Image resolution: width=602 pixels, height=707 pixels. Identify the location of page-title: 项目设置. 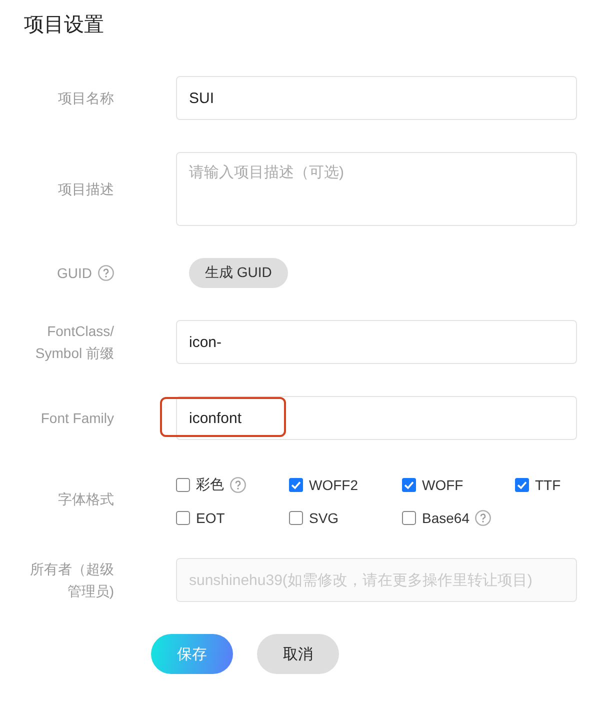
(64, 25).